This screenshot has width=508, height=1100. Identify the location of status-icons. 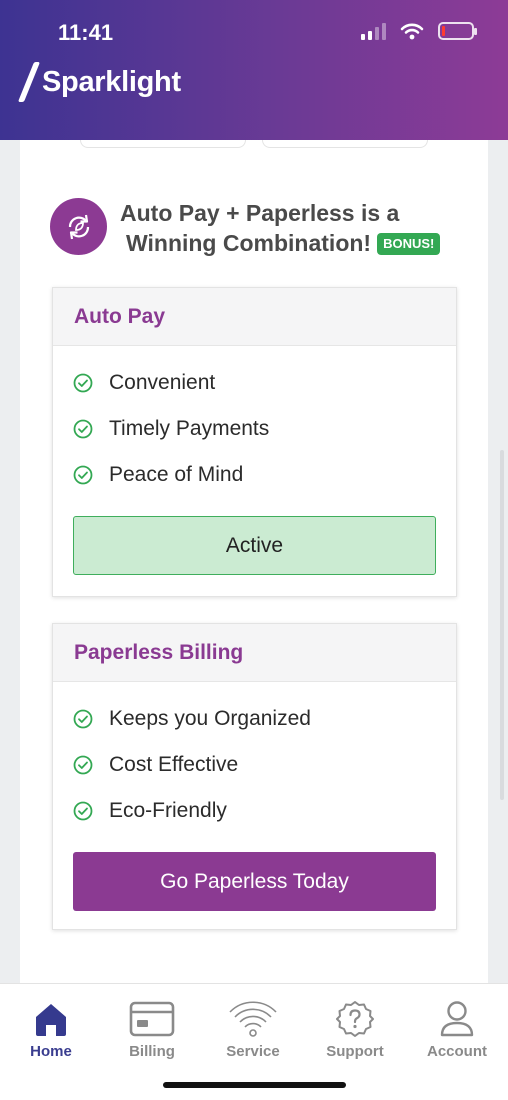
(419, 31).